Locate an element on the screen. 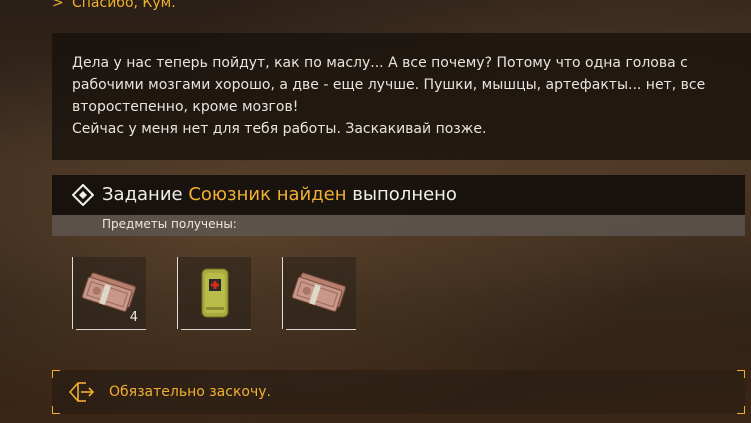  quest-complete-banner: Задание Союзник найден выполнено is located at coordinates (398, 195).